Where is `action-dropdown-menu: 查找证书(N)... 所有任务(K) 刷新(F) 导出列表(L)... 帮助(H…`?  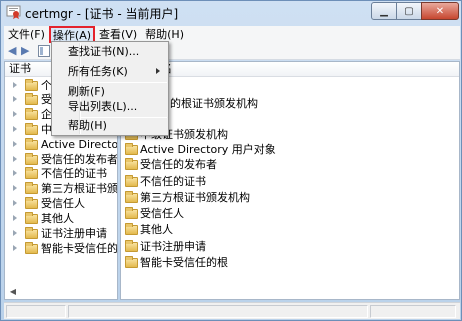
action-dropdown-menu: 查找证书(N)... 所有任务(K) 刷新(F) 导出列表(L)... 帮助(H… is located at coordinates (110, 88).